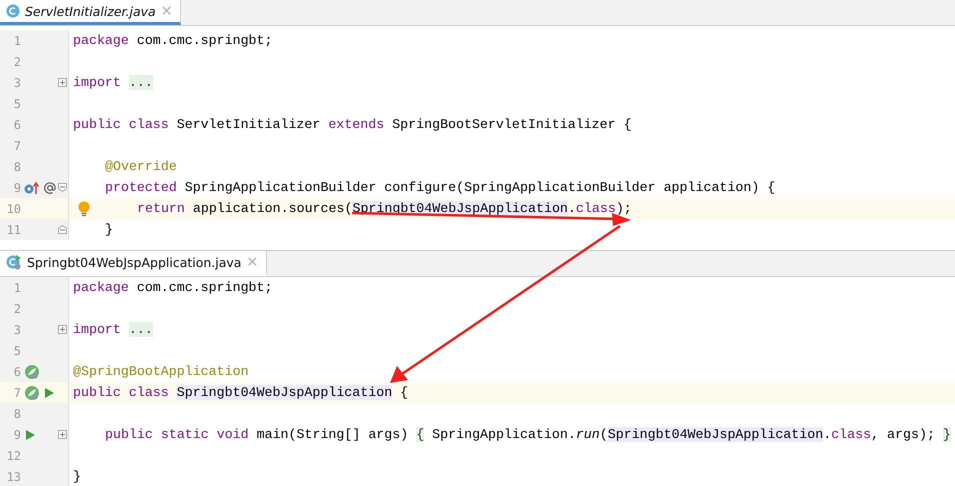  I want to click on spring-class-icon, so click(14, 262).